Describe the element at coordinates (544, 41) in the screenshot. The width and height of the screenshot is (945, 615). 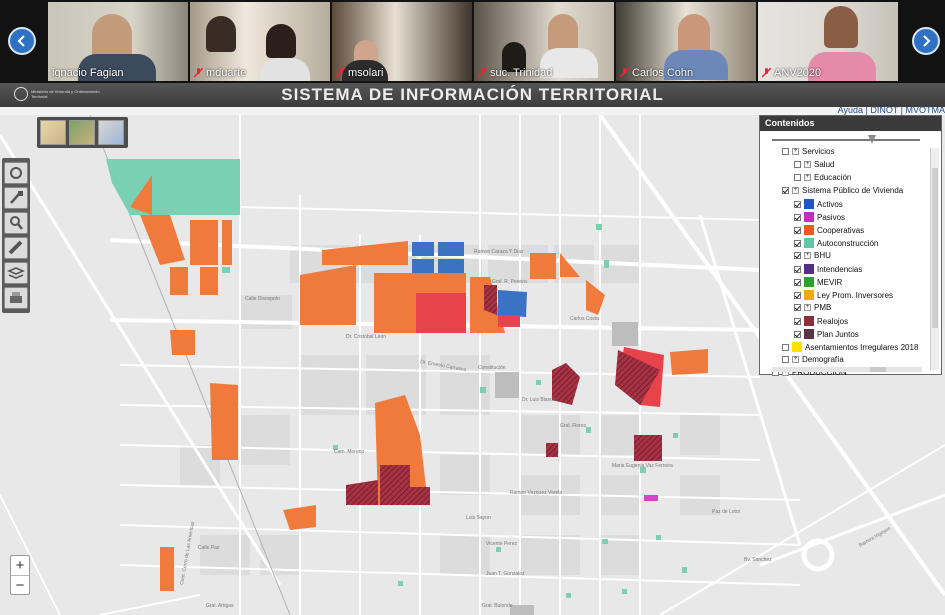
I see `participant-tile: suc. Trinidad` at that location.